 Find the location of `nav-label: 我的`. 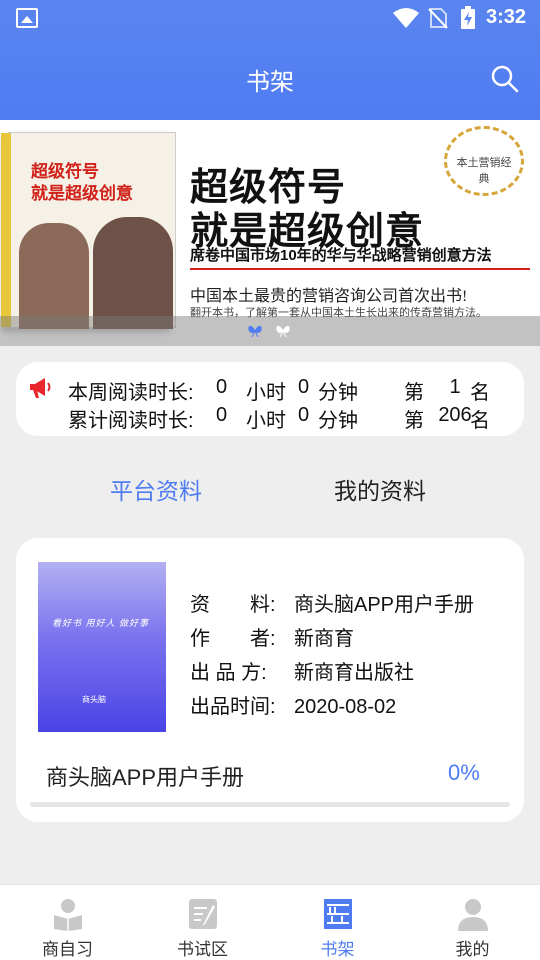

nav-label: 我的 is located at coordinates (472, 949).